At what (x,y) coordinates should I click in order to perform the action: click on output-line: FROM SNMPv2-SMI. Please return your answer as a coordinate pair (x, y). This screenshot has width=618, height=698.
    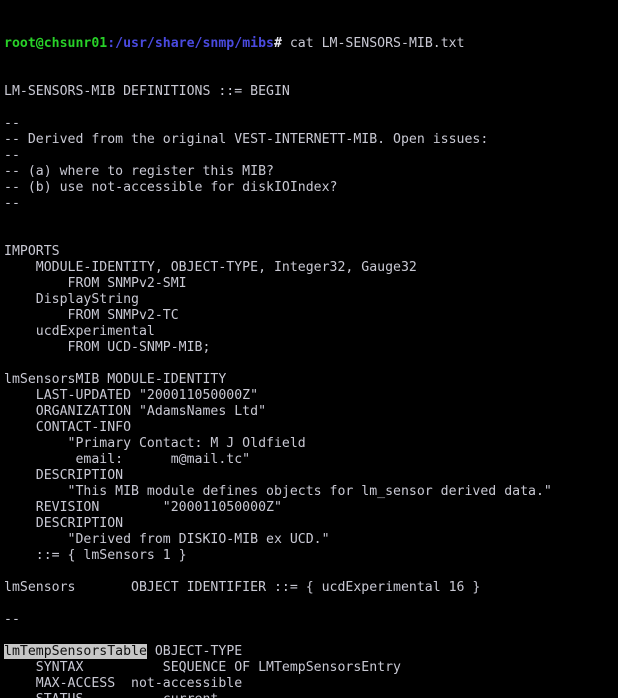
    Looking at the image, I should click on (95, 283).